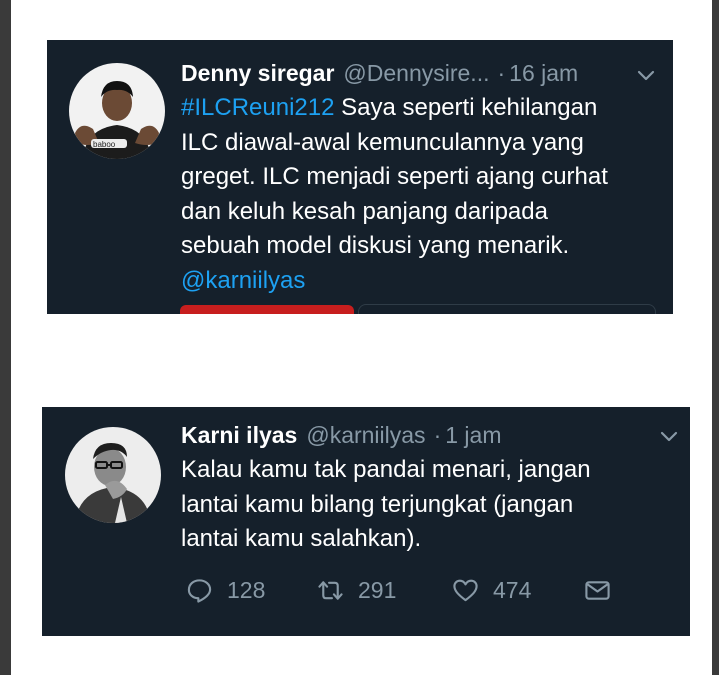 The width and height of the screenshot is (719, 675). What do you see at coordinates (377, 504) in the screenshot?
I see `tweet-text-line: lantai kamu bilang terjungkat (jangan` at bounding box center [377, 504].